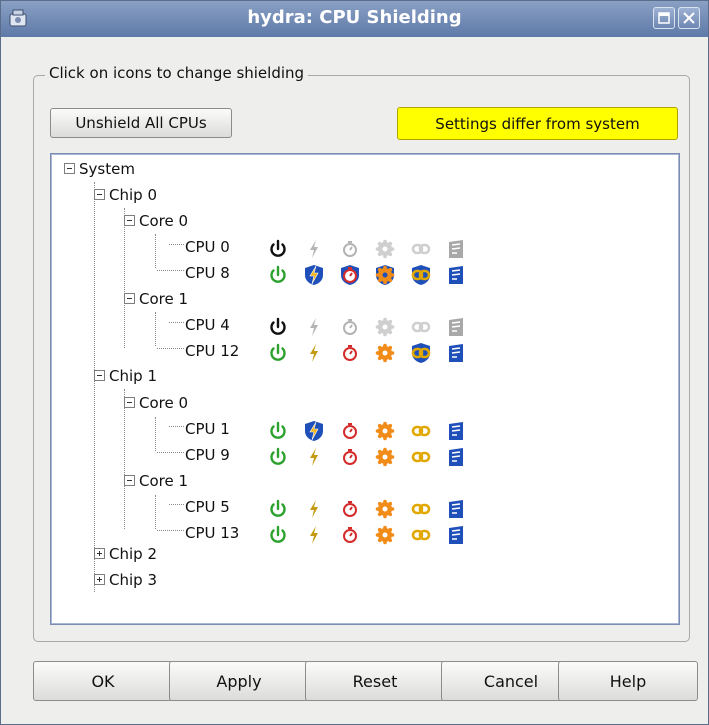 The image size is (709, 725). Describe the element at coordinates (133, 554) in the screenshot. I see `tree-node-chip-2: Chip 2` at that location.